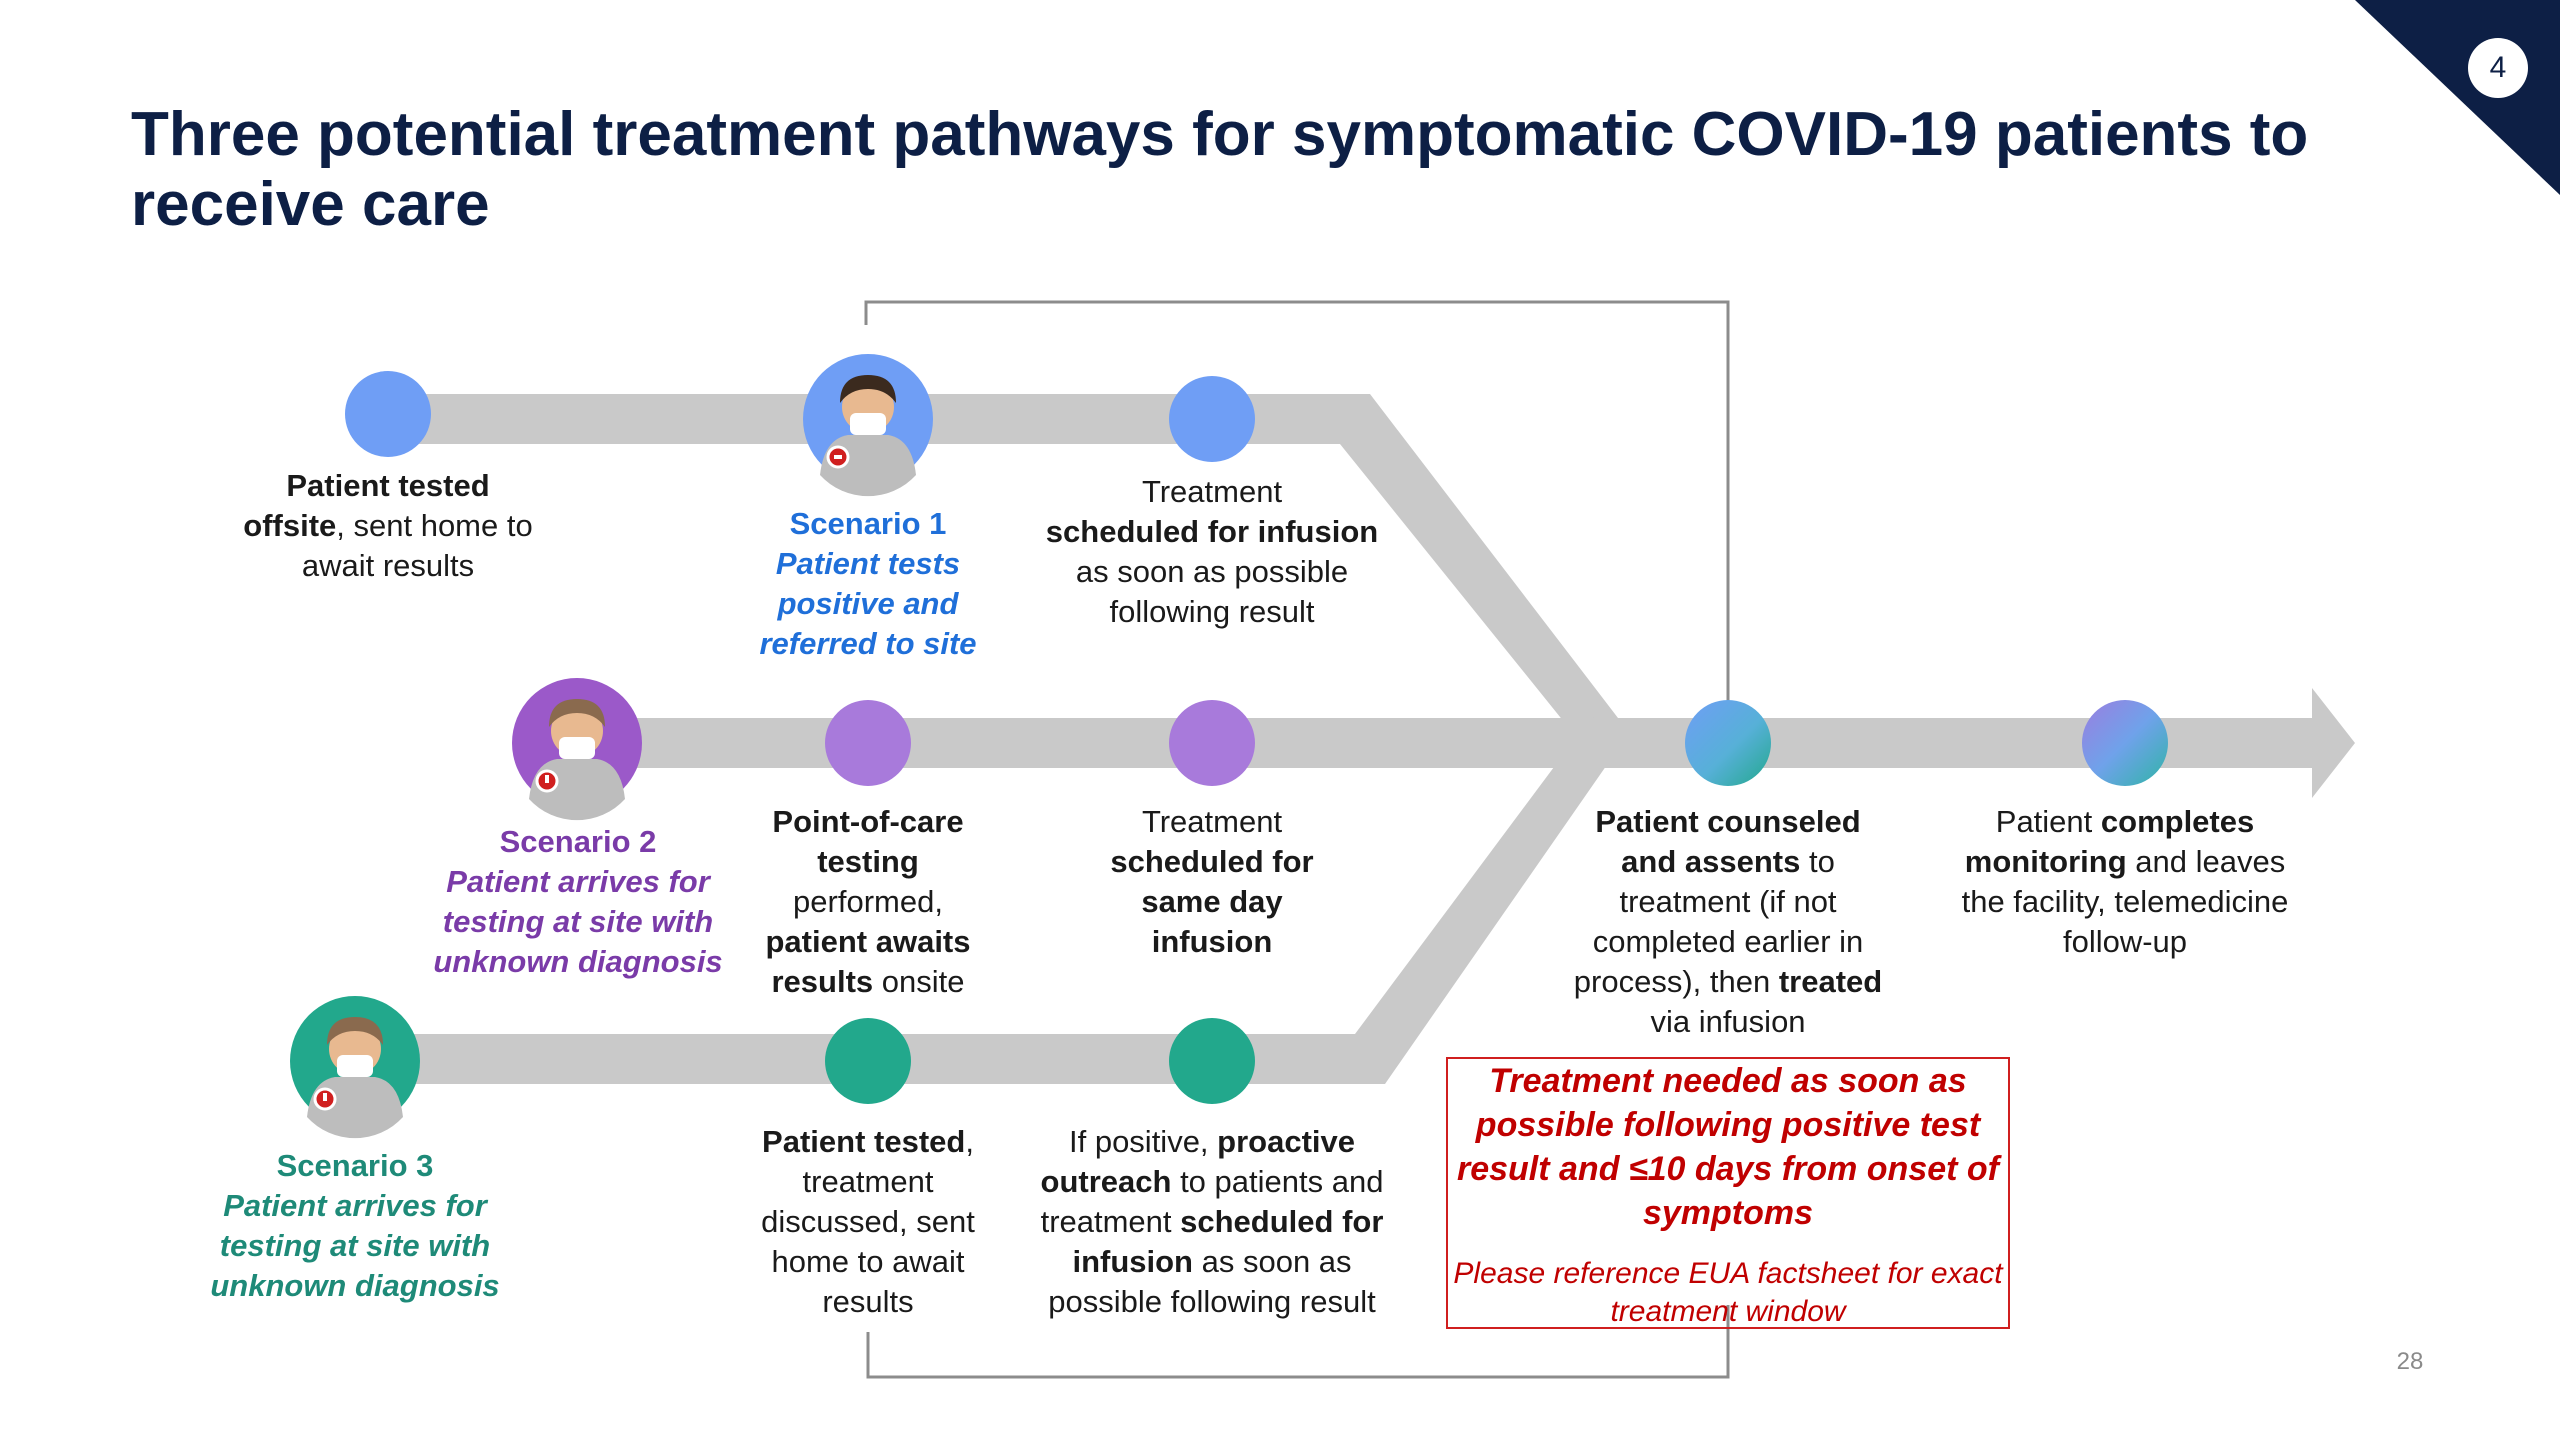 The image size is (2560, 1440). I want to click on text-plain: performed,, so click(868, 901).